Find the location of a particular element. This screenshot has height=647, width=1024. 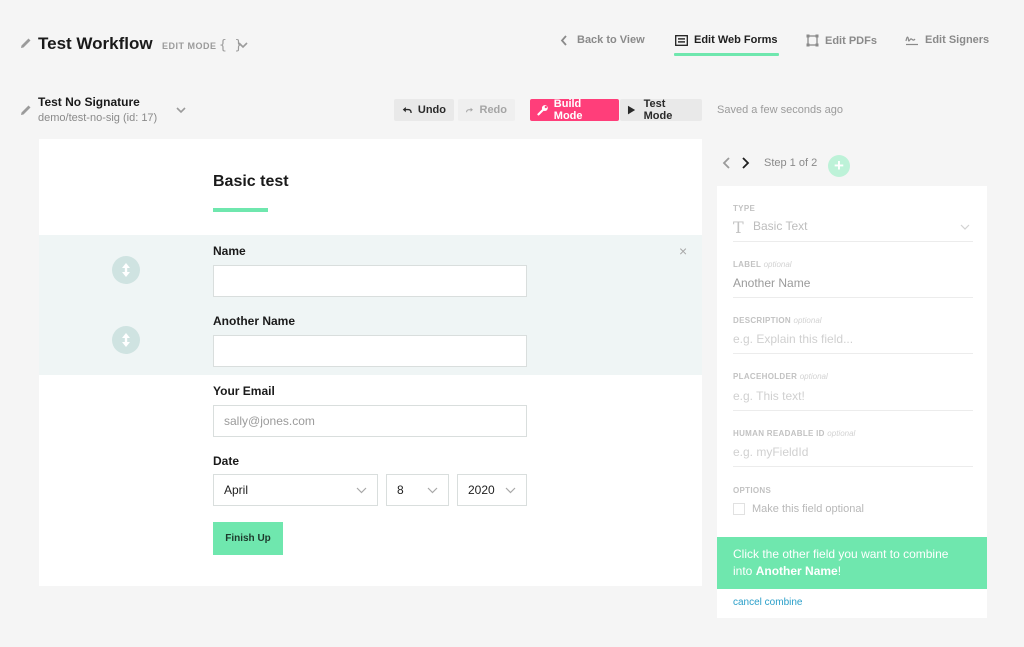

year-select: 2020 is located at coordinates (492, 490).